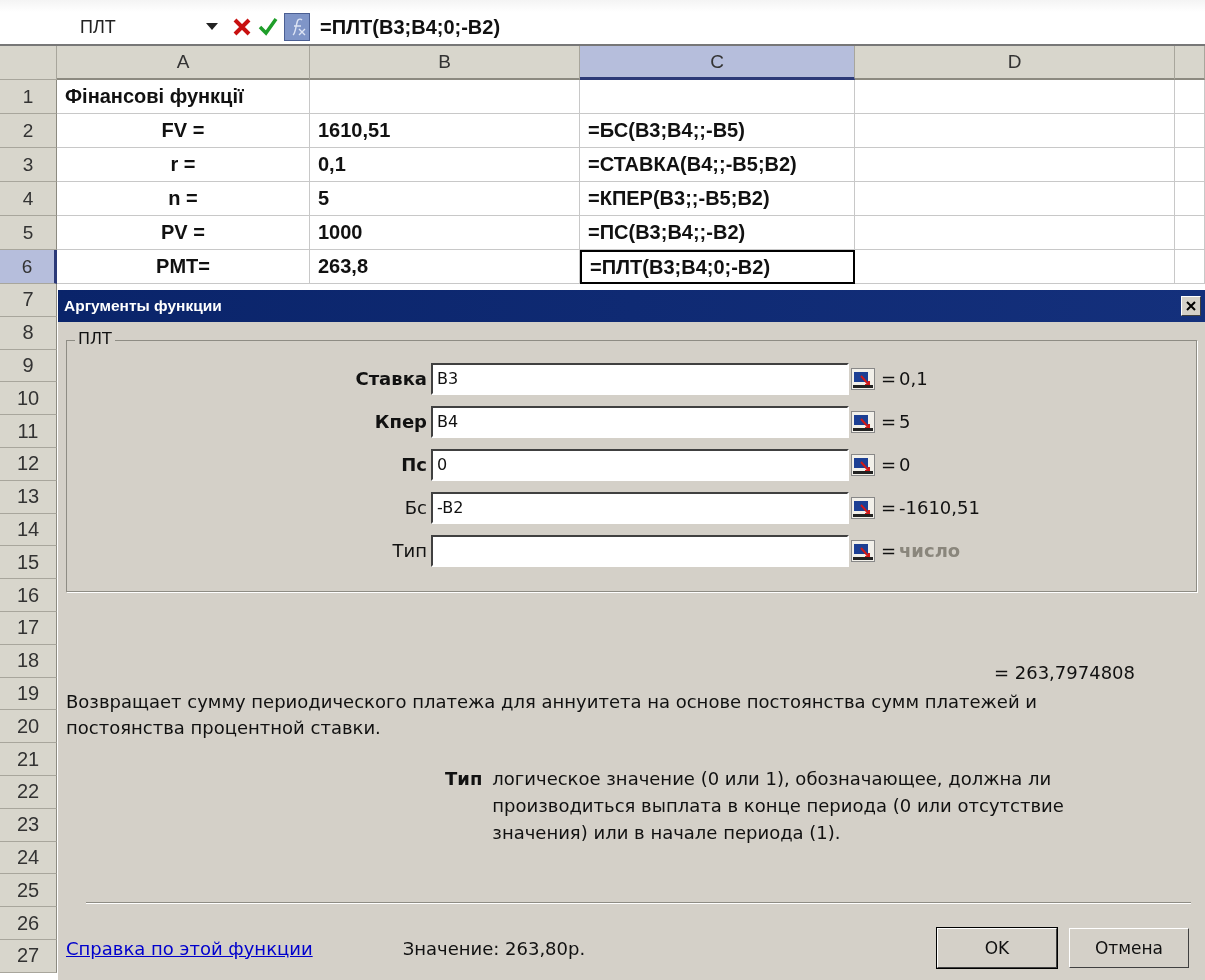  What do you see at coordinates (28, 727) in the screenshot?
I see `row-header: 20` at bounding box center [28, 727].